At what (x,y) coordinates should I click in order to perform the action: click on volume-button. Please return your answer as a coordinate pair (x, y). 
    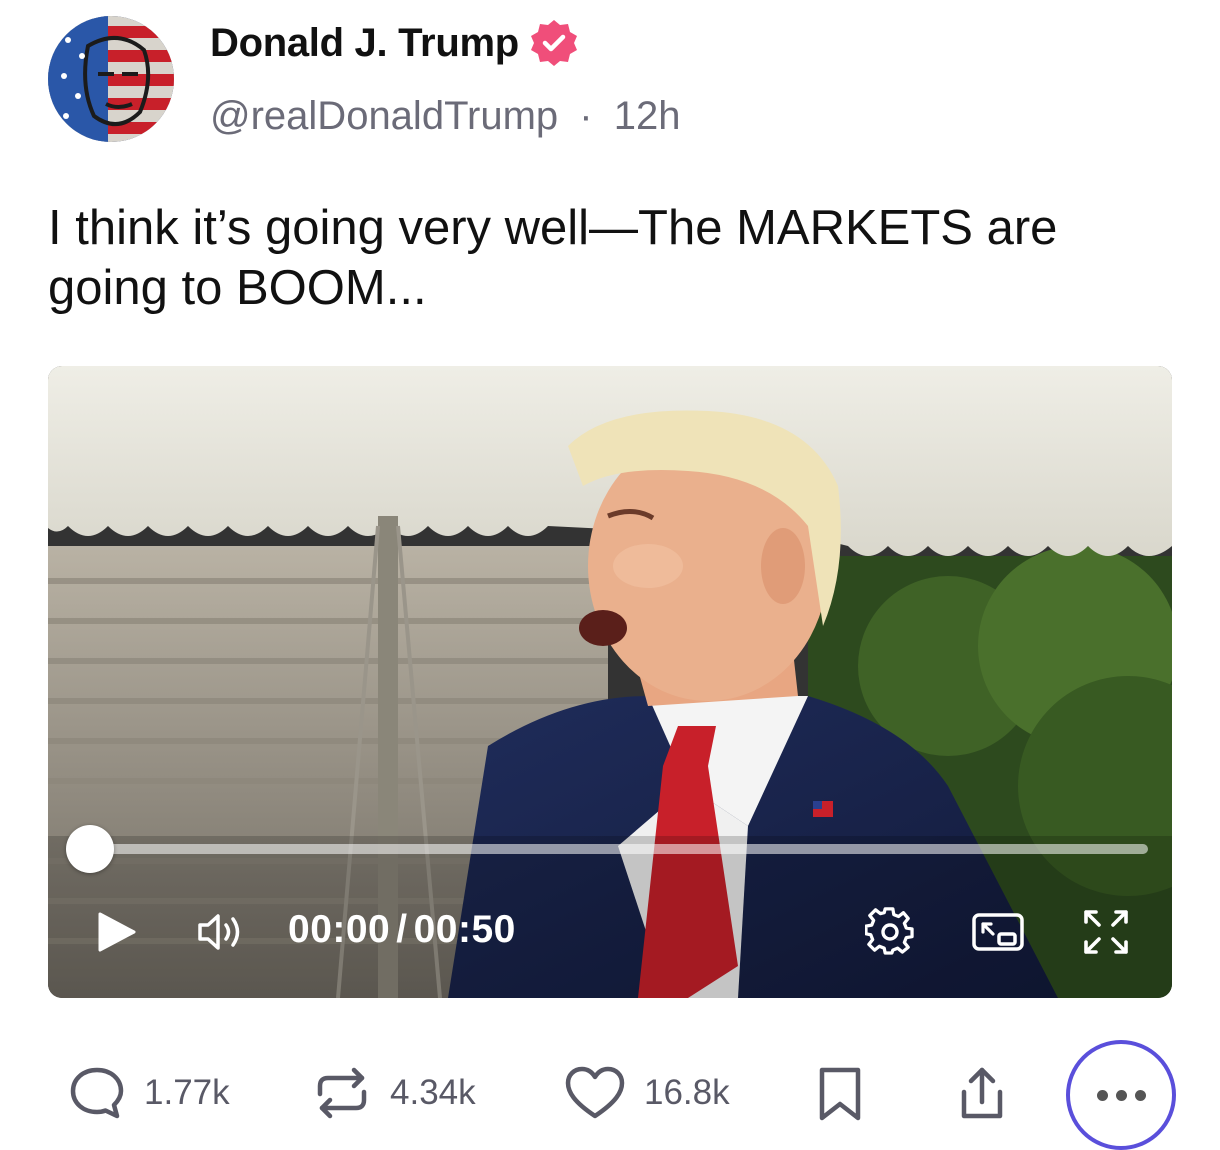
    Looking at the image, I should click on (223, 932).